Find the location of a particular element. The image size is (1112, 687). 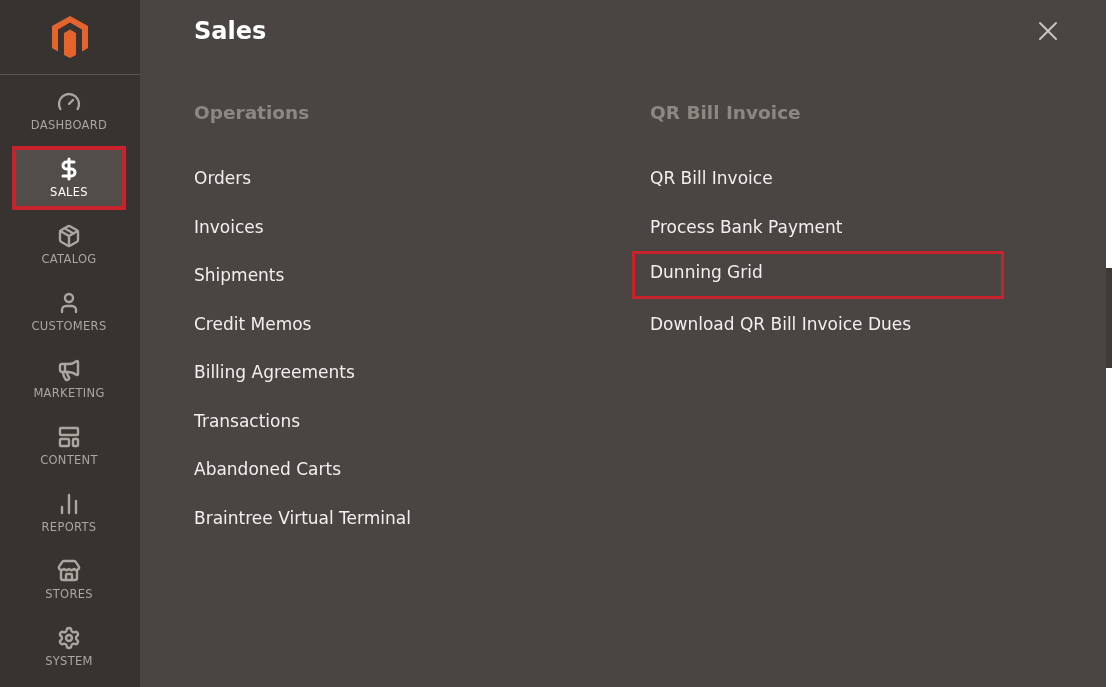

nav-item: SYSTEM is located at coordinates (69, 647).